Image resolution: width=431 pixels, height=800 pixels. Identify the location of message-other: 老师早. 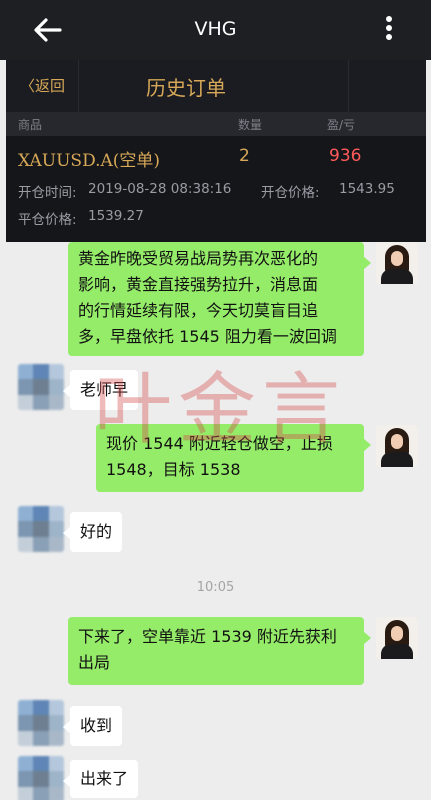
(100, 390).